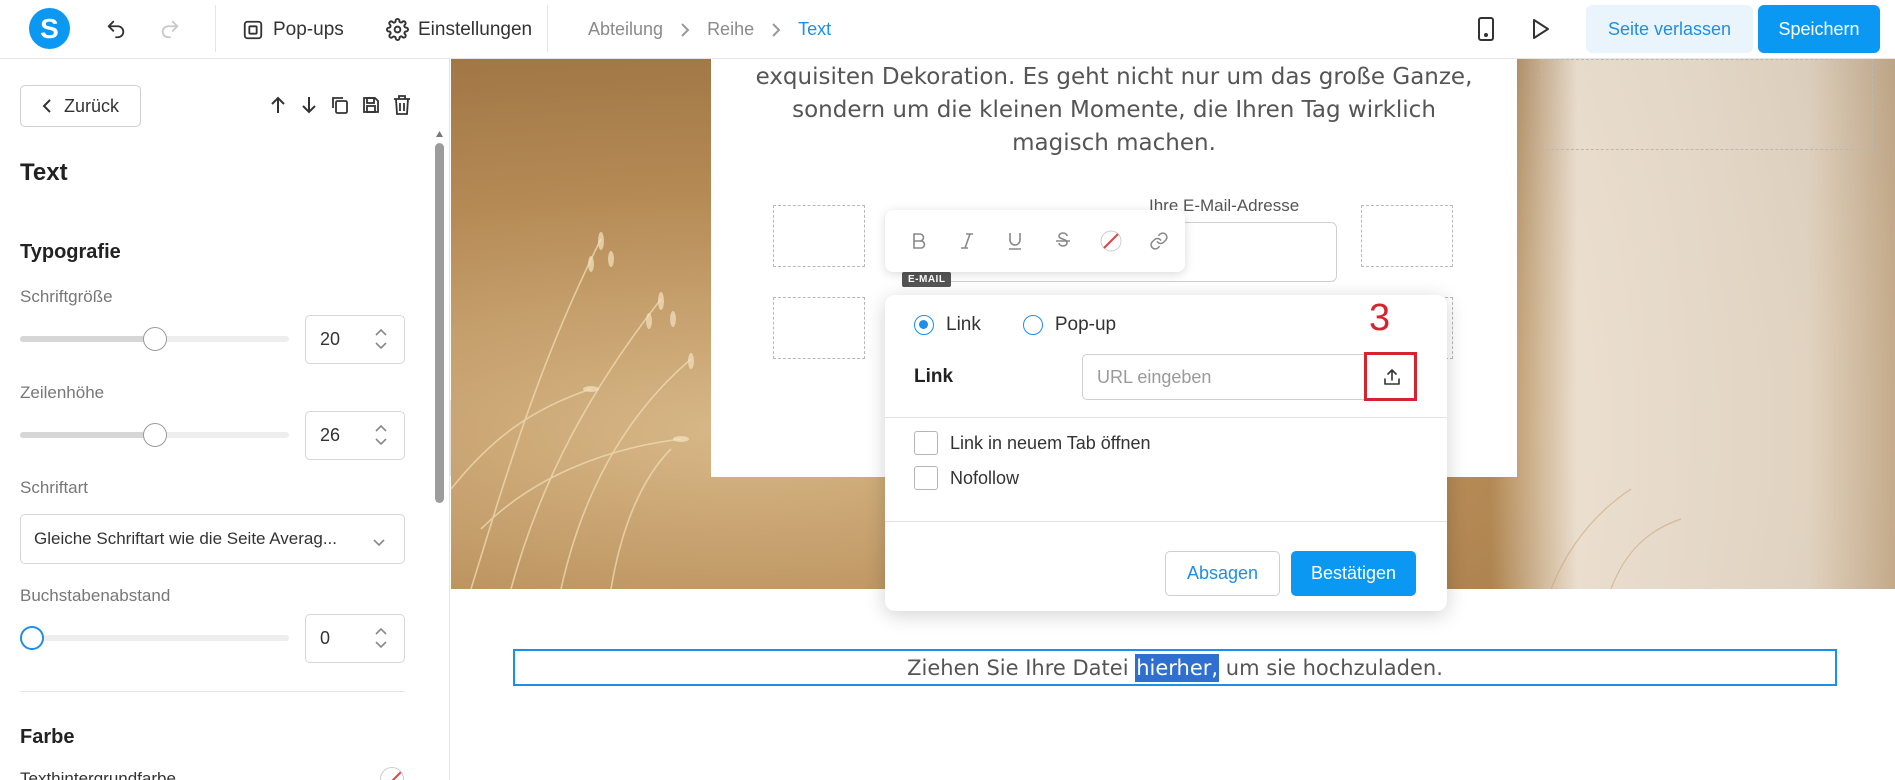 This screenshot has width=1895, height=780. Describe the element at coordinates (1669, 29) in the screenshot. I see `leave-page-button: Seite verlassen` at that location.